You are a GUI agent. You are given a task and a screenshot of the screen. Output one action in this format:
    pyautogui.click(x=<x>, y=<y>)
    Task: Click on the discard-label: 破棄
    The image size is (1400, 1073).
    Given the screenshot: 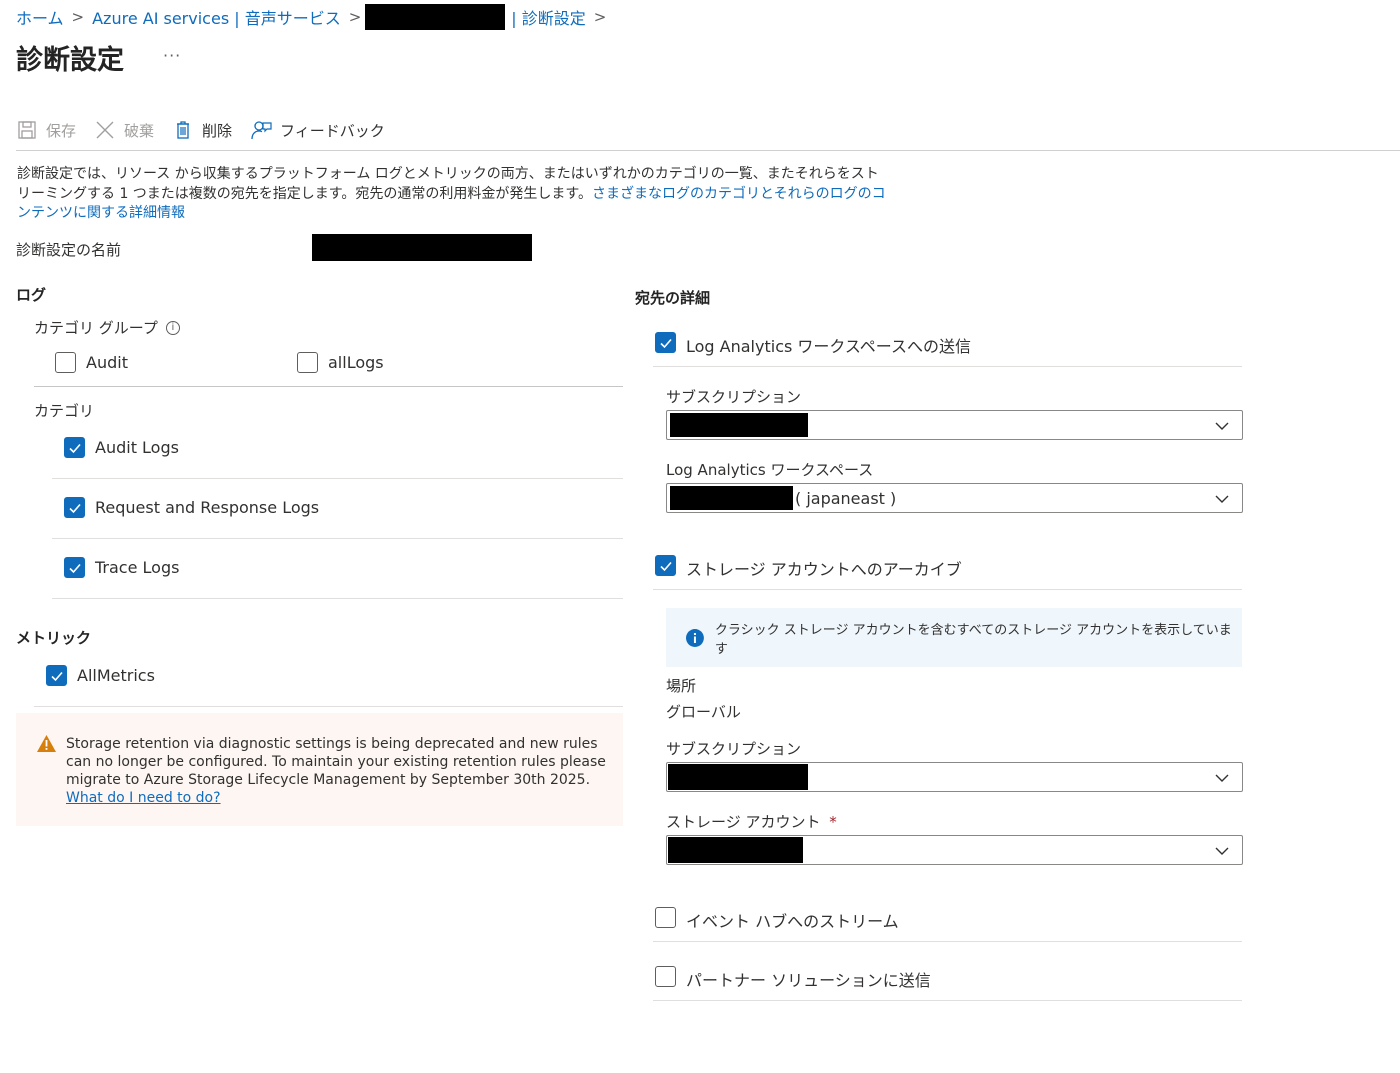 What is the action you would take?
    pyautogui.click(x=139, y=130)
    